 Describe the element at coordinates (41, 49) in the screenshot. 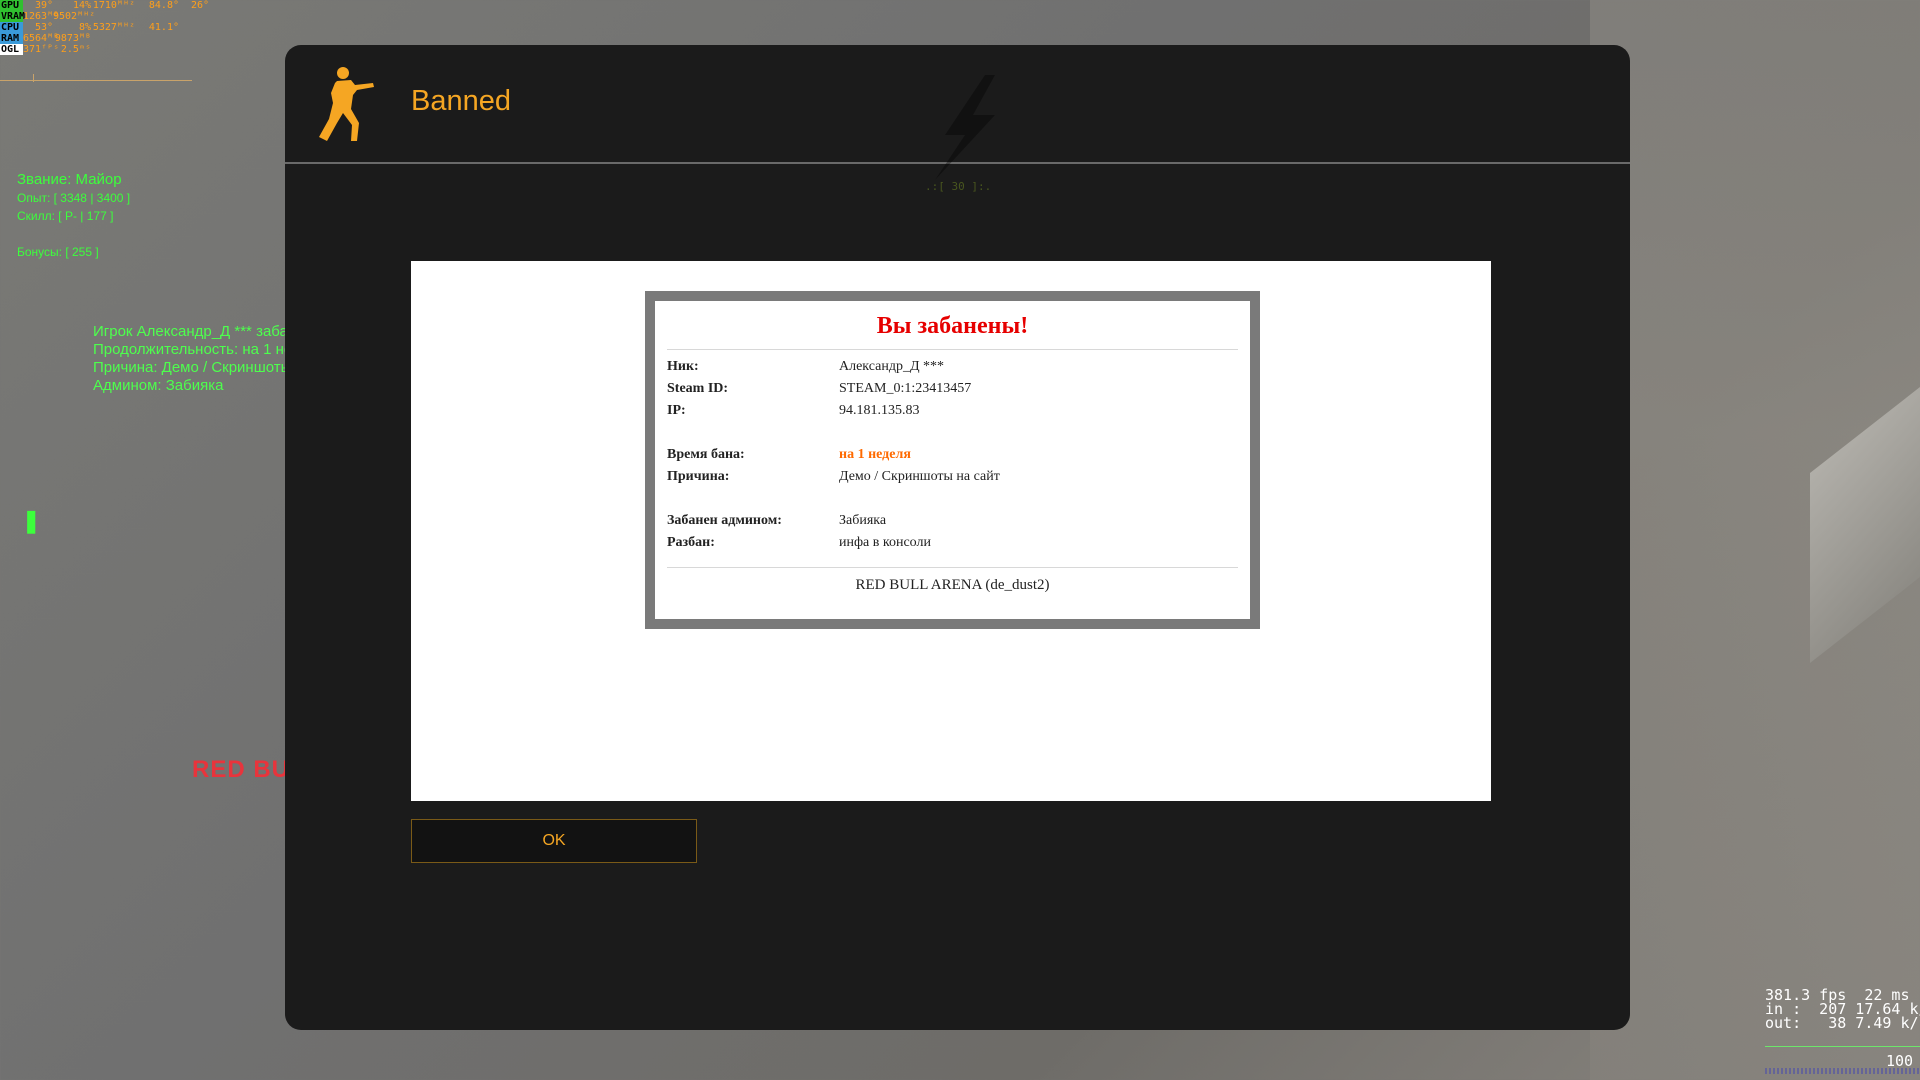

I see `perf-row-value: 371ᶠᴾˢ` at that location.